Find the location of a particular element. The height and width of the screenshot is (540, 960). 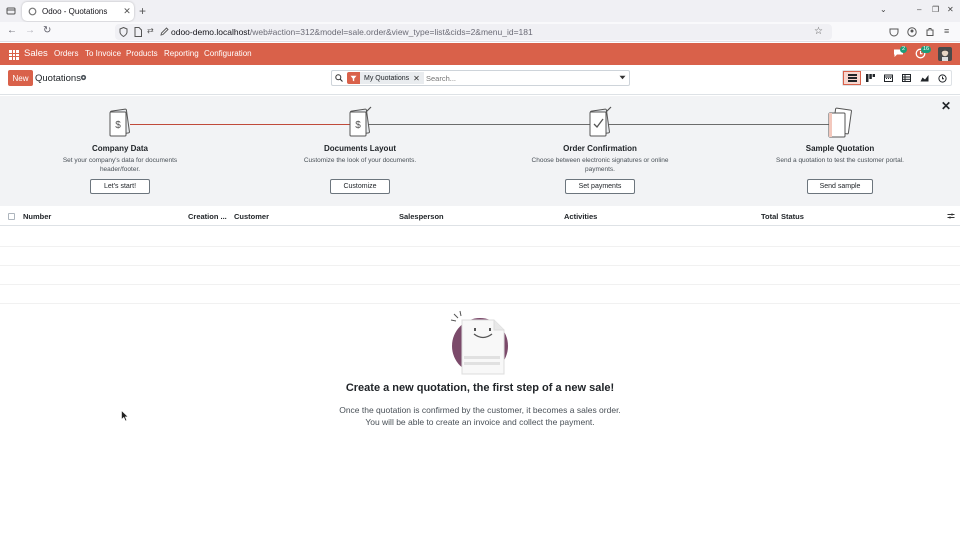

onboarding-progress-active is located at coordinates (245, 124).